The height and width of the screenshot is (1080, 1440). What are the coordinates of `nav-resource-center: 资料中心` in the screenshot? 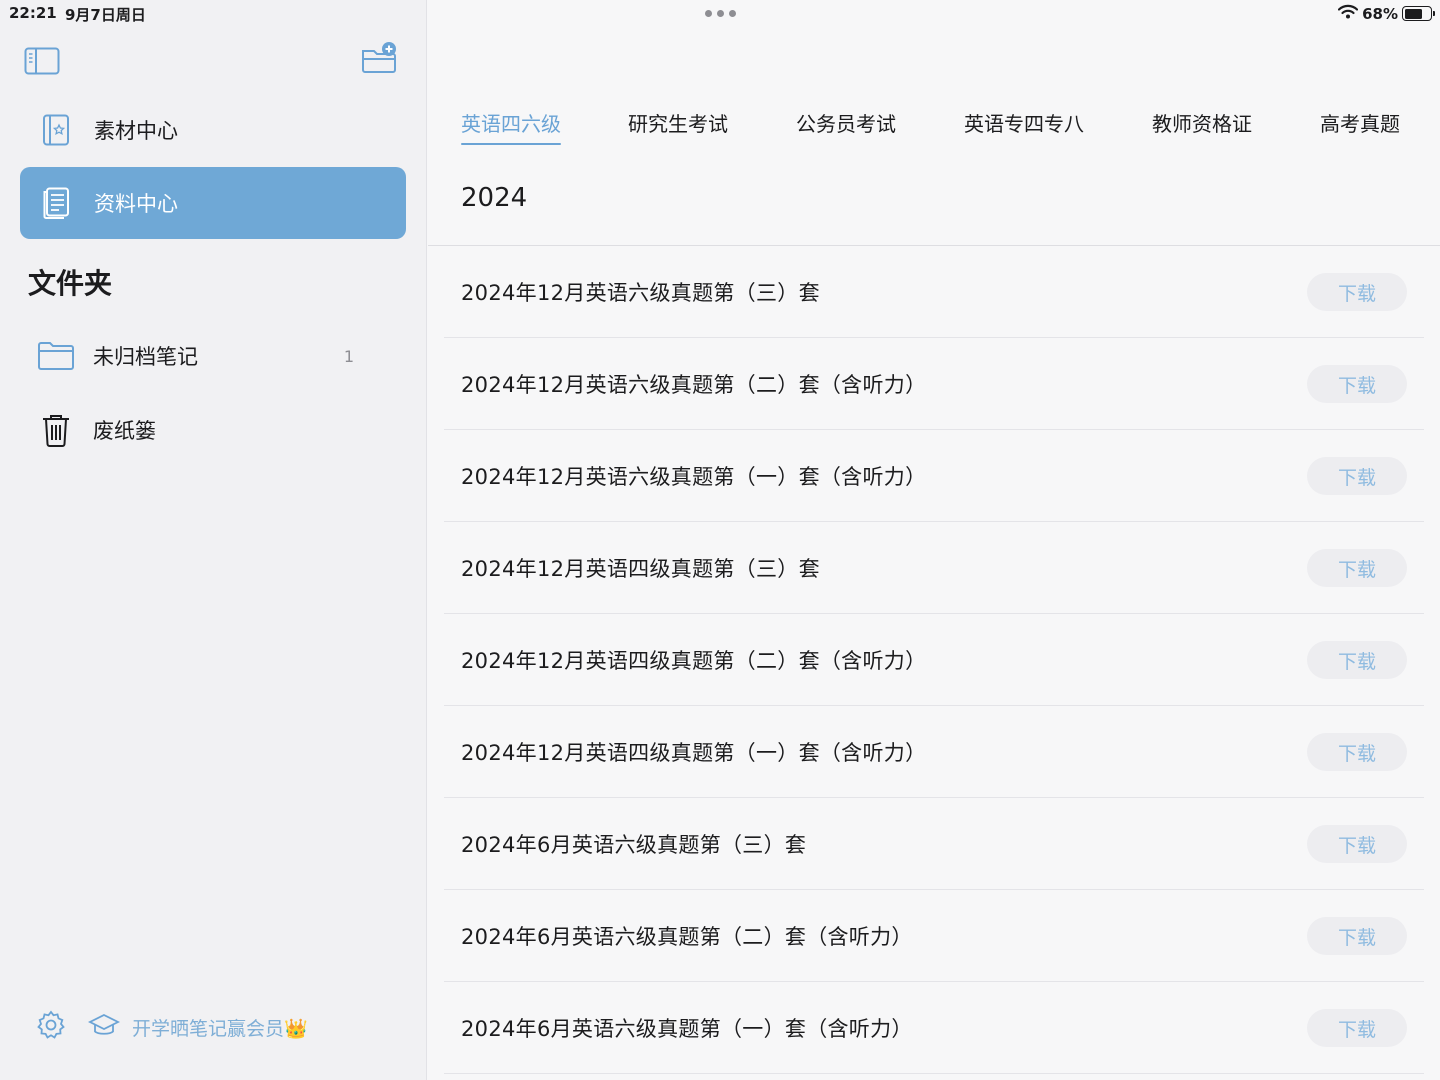 It's located at (213, 203).